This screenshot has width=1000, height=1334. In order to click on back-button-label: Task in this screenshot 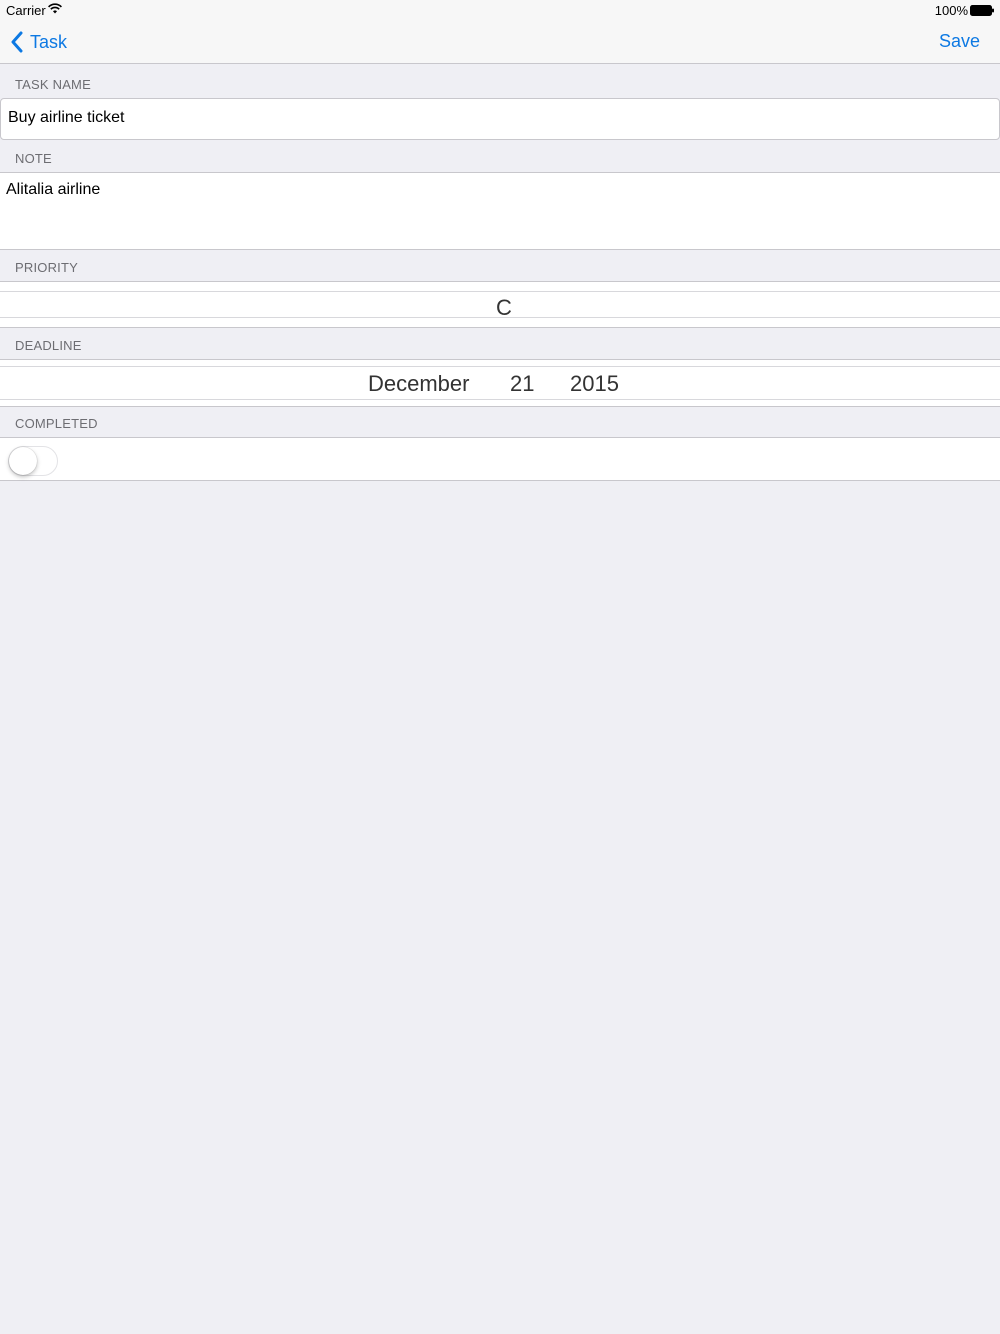, I will do `click(49, 41)`.